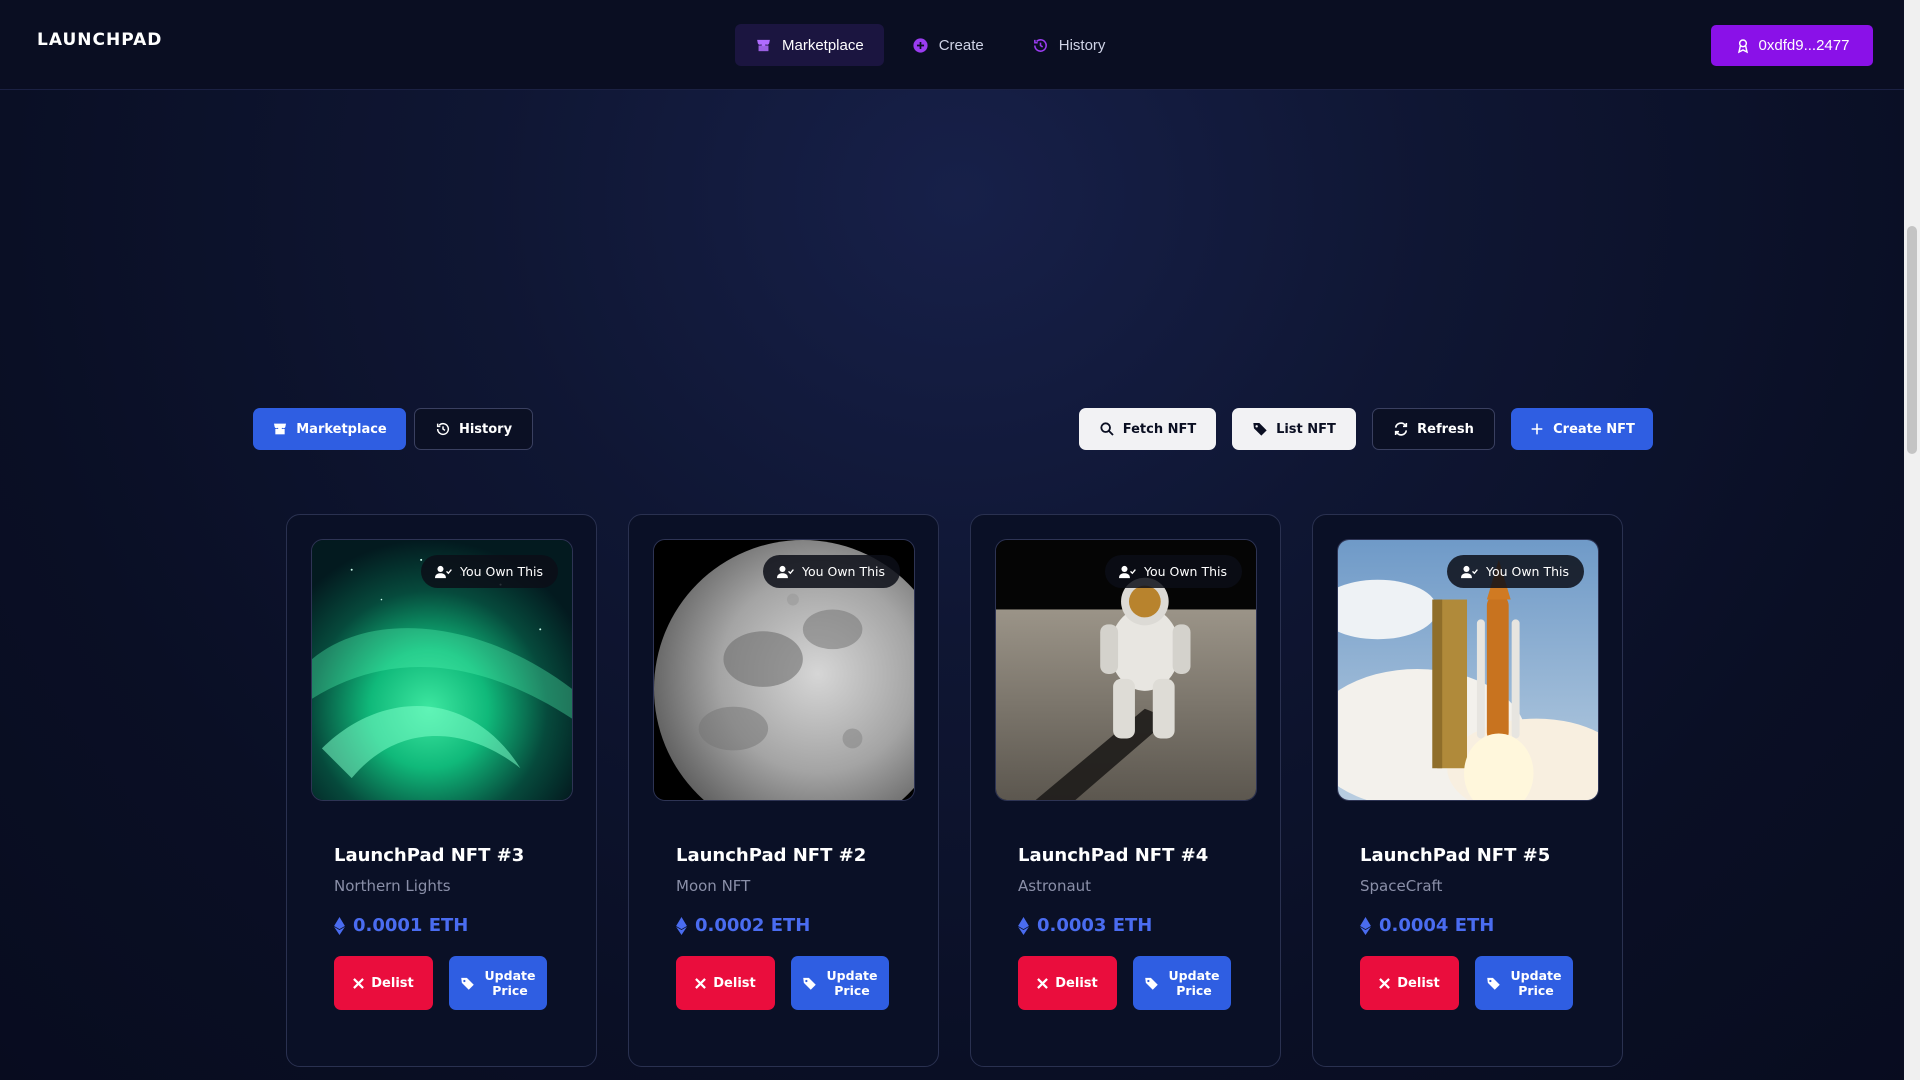 This screenshot has height=1080, width=1920. I want to click on price-value: 0.0003 ETH, so click(1095, 925).